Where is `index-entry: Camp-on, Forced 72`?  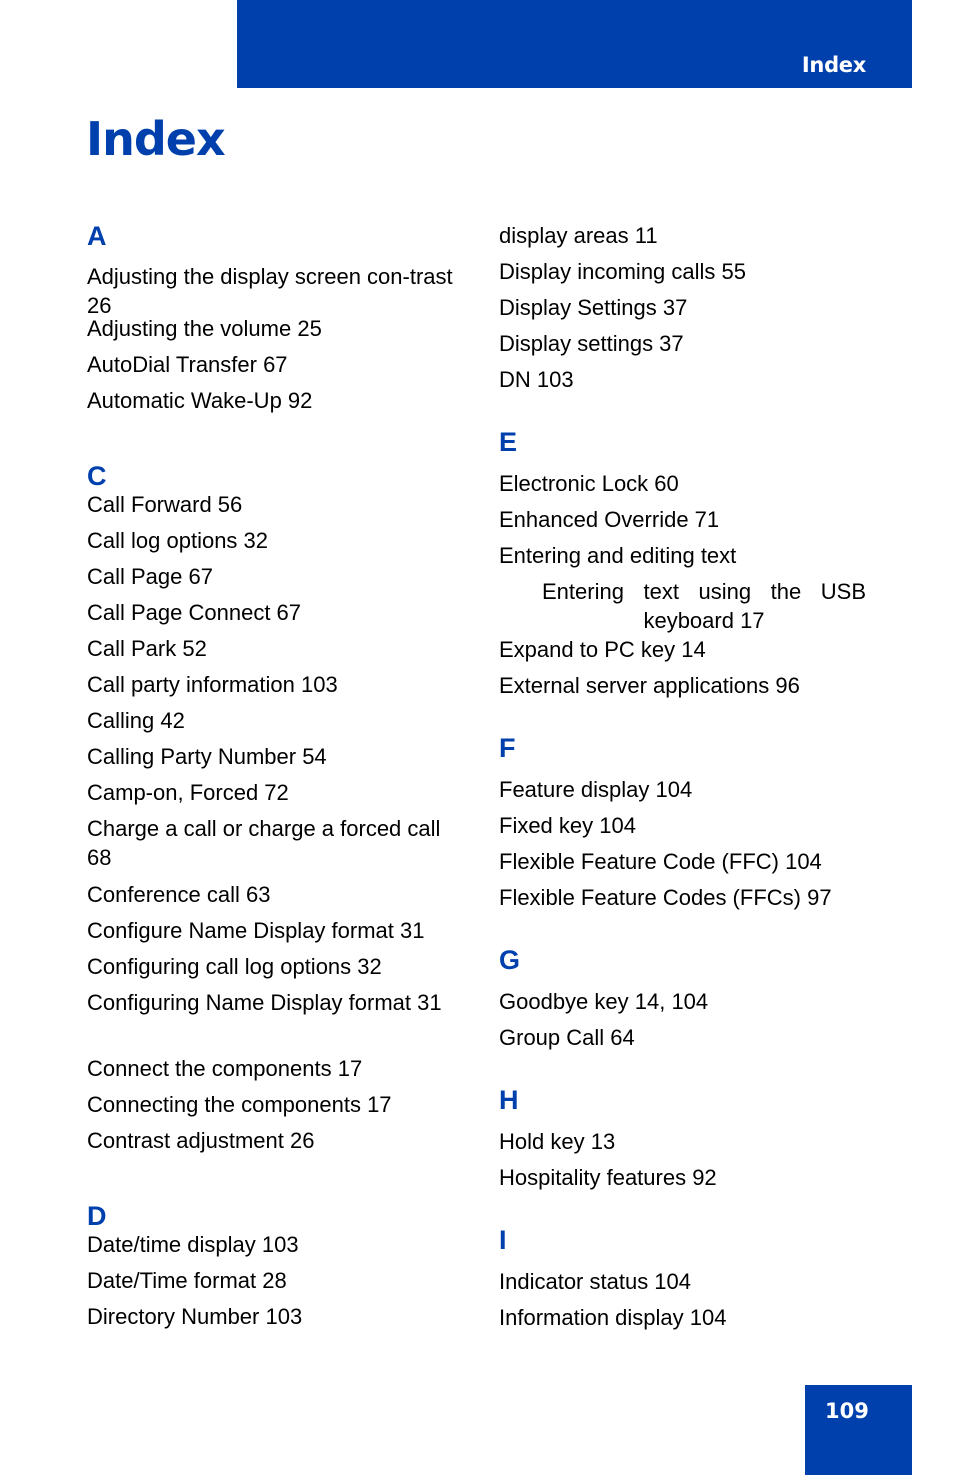
index-entry: Camp-on, Forced 72 is located at coordinates (188, 792).